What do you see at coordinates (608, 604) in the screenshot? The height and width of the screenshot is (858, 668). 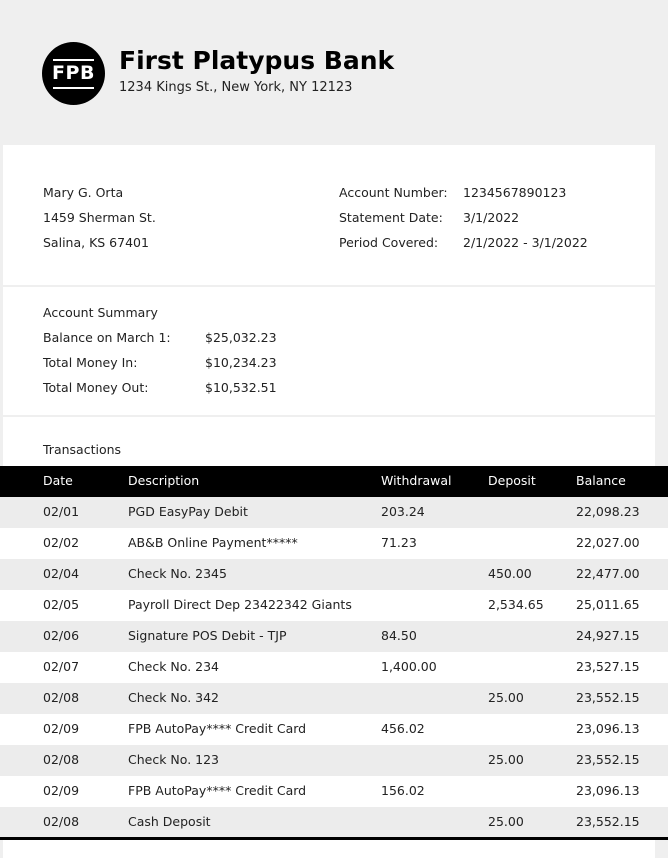 I see `cell-balance: 25,011.65` at bounding box center [608, 604].